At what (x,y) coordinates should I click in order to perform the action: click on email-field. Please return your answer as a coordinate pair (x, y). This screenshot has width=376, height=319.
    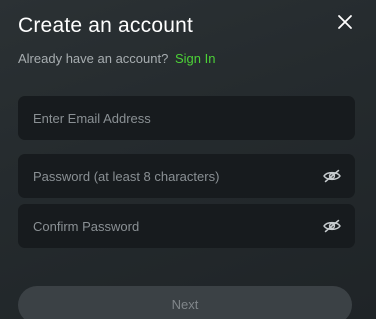
    Looking at the image, I should click on (186, 118).